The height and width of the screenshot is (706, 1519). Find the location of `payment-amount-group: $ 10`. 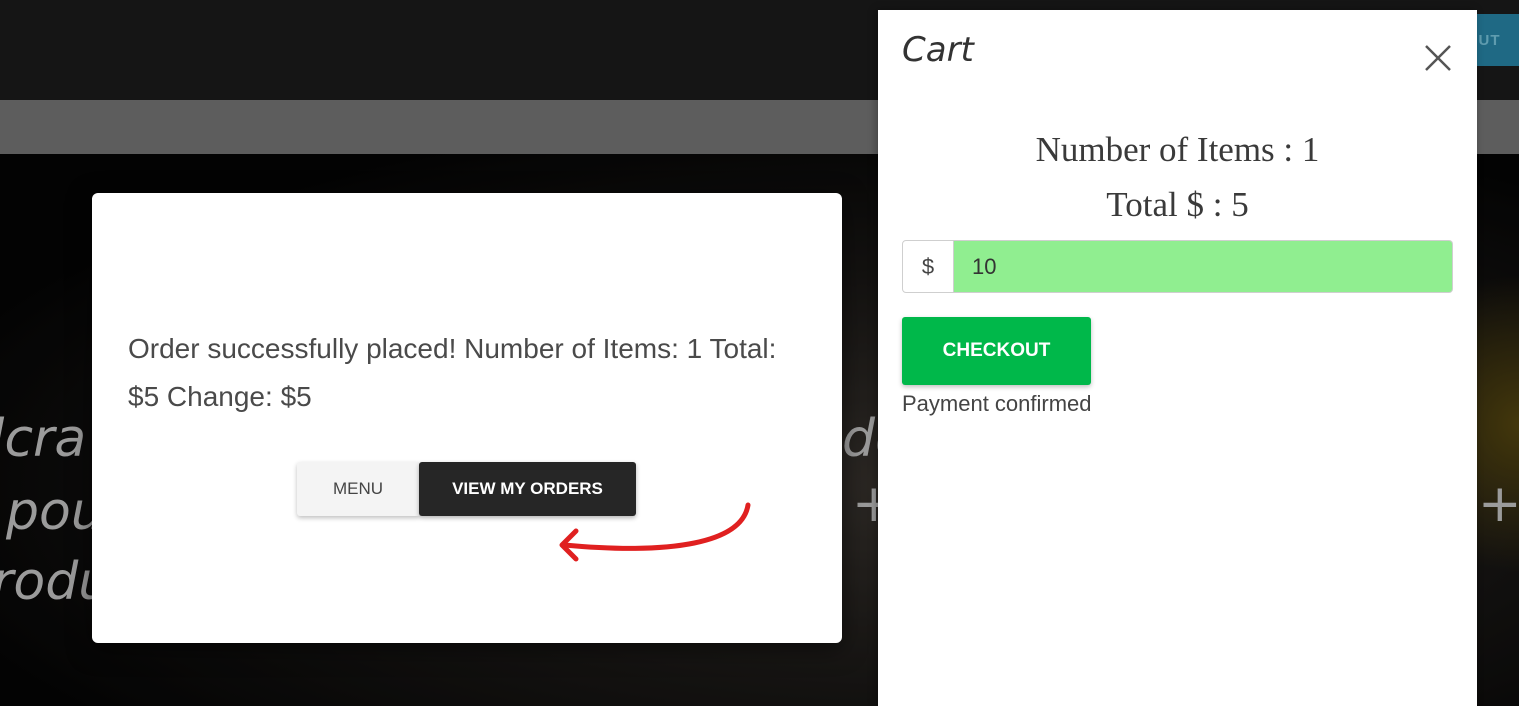

payment-amount-group: $ 10 is located at coordinates (1177, 266).